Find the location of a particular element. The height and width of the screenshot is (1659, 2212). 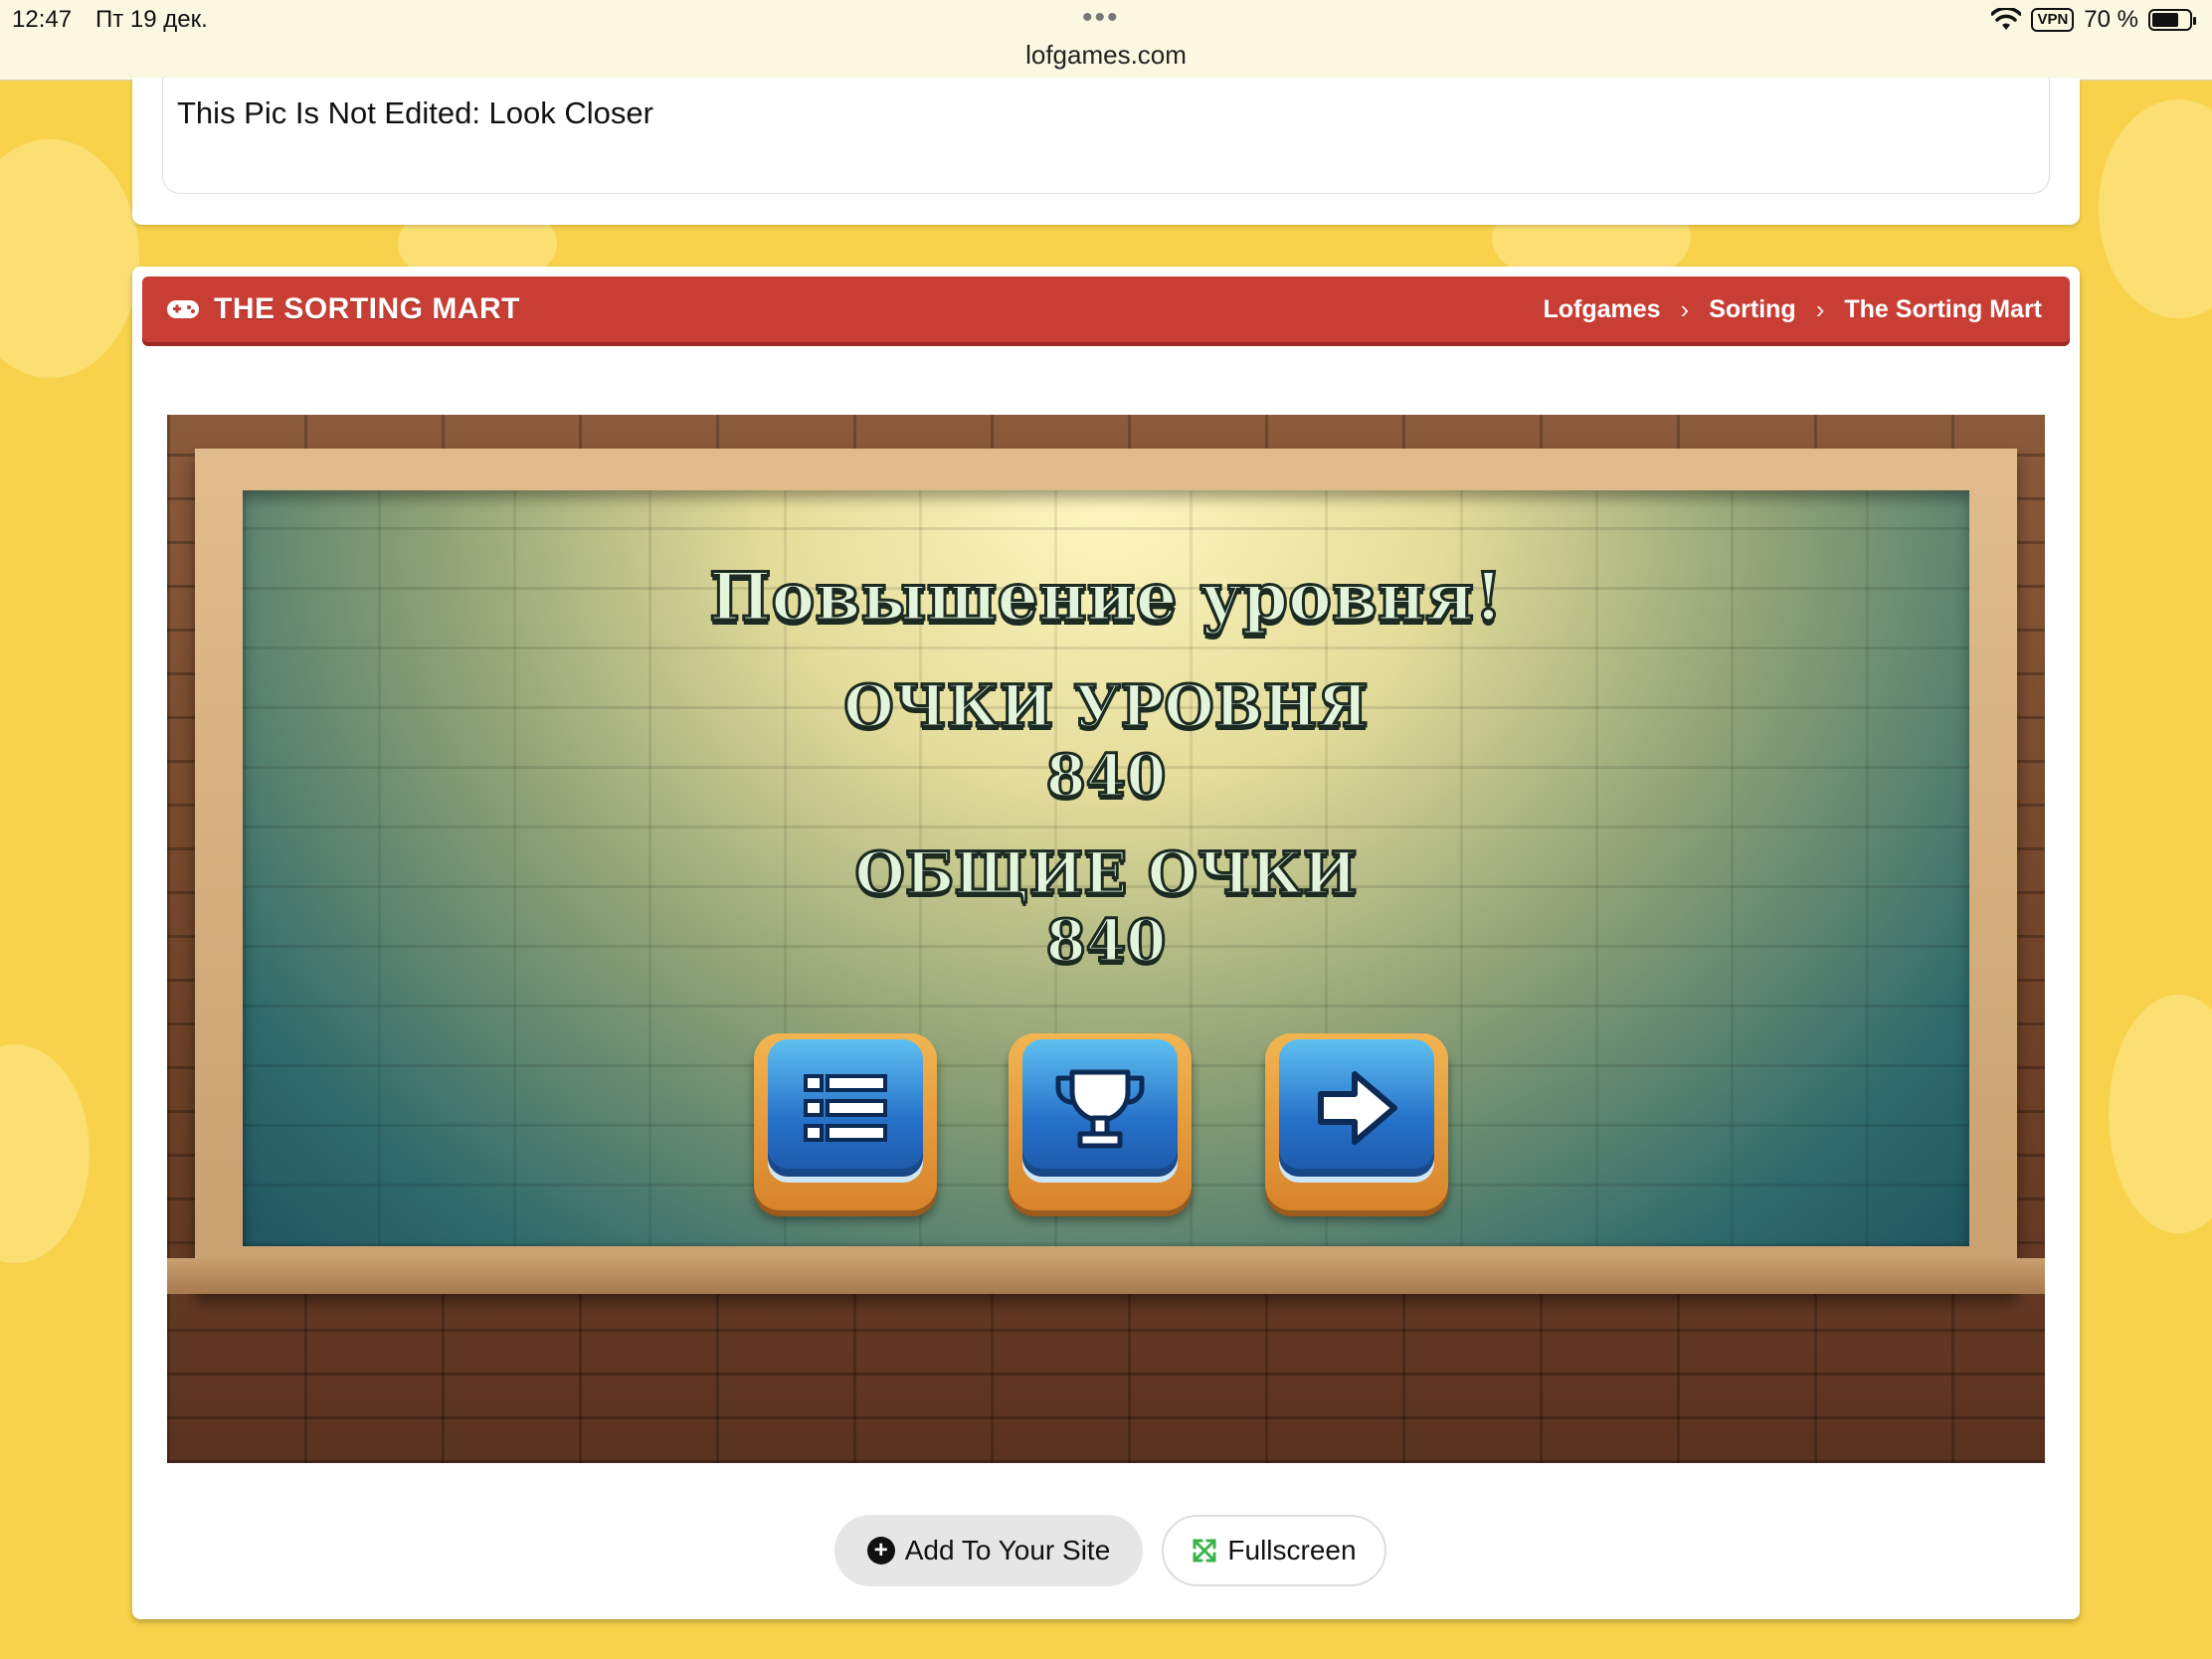

status-date: Пт 19 дек. is located at coordinates (151, 19).